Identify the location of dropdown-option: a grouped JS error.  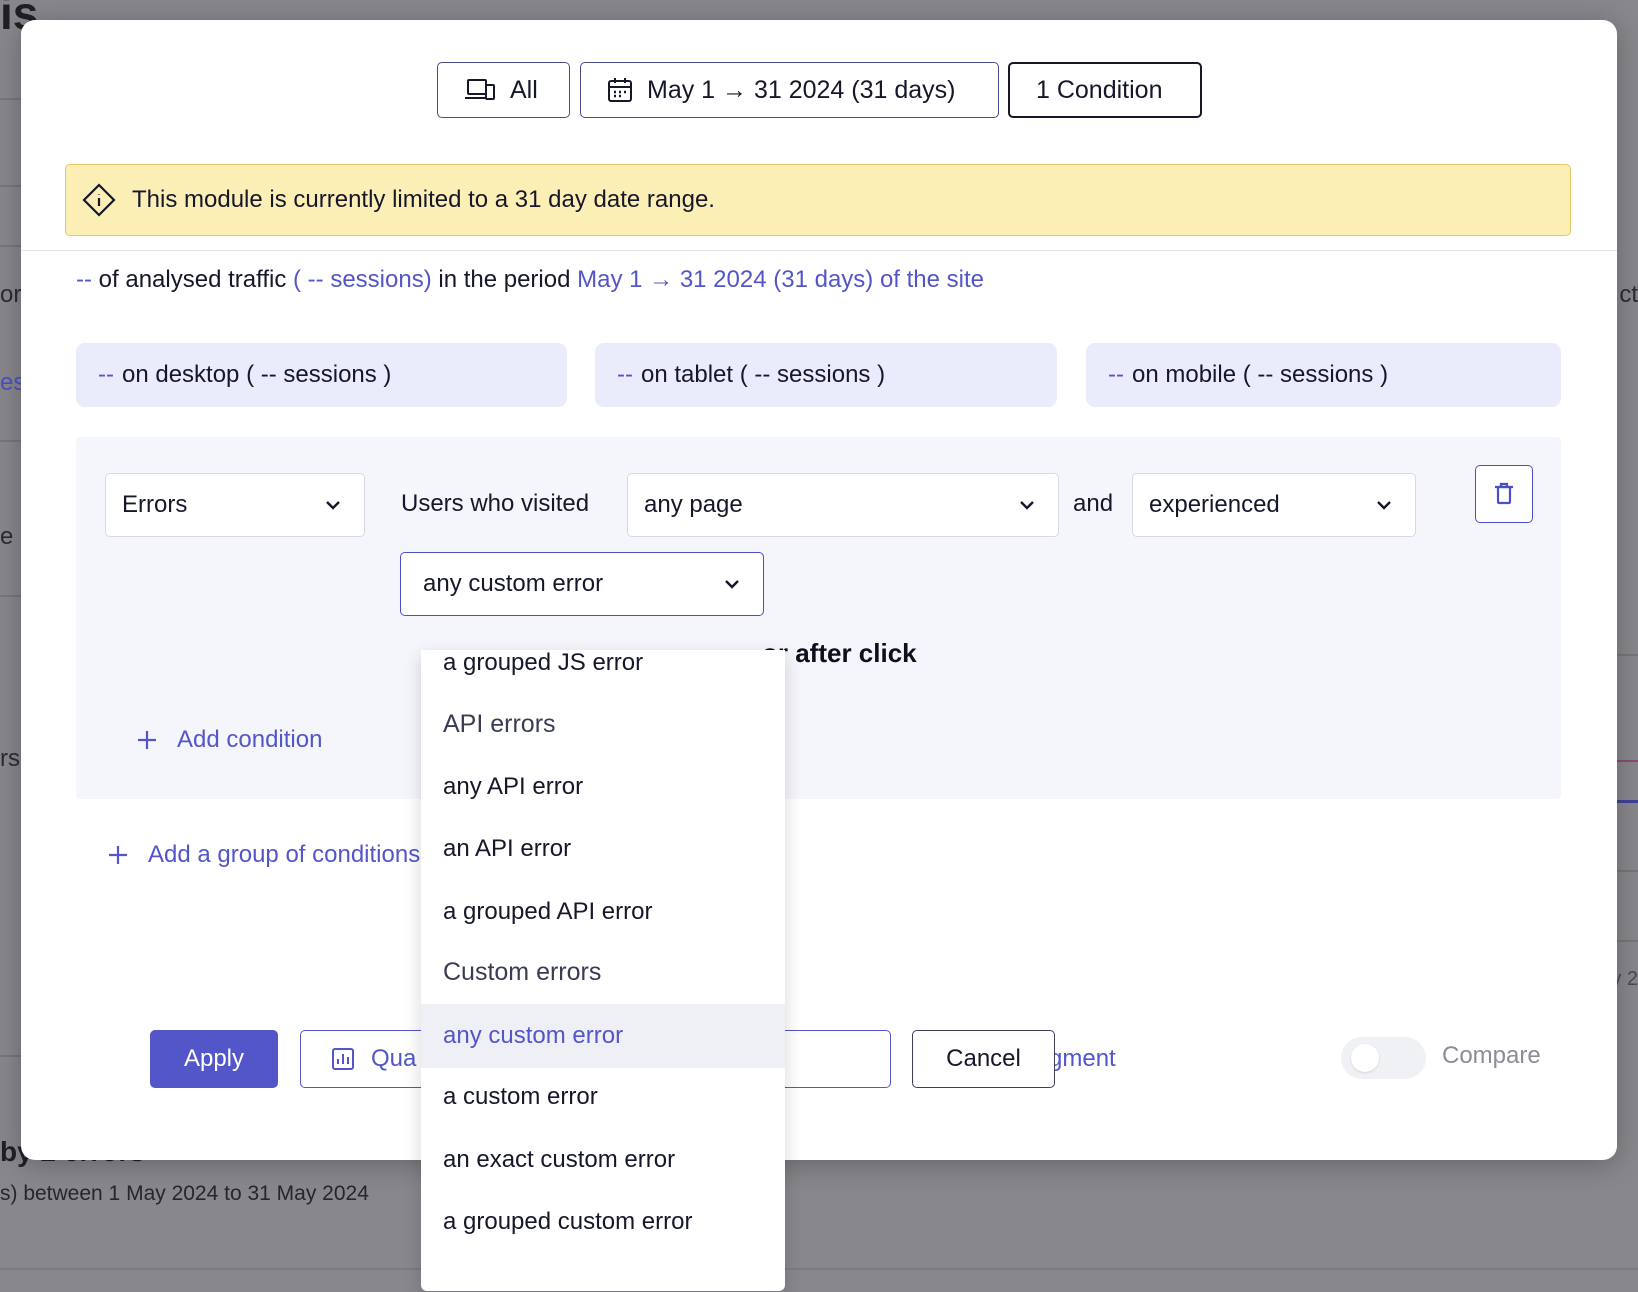
(603, 672).